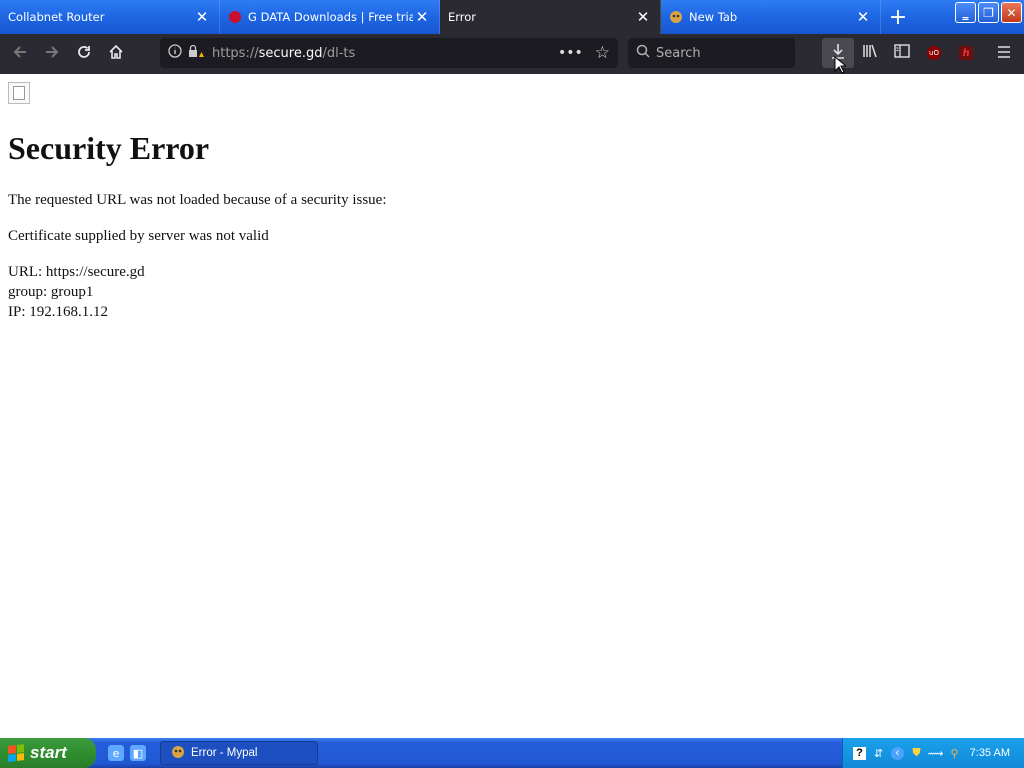 The height and width of the screenshot is (768, 1024). What do you see at coordinates (109, 148) in the screenshot?
I see `page-title: Security Error` at bounding box center [109, 148].